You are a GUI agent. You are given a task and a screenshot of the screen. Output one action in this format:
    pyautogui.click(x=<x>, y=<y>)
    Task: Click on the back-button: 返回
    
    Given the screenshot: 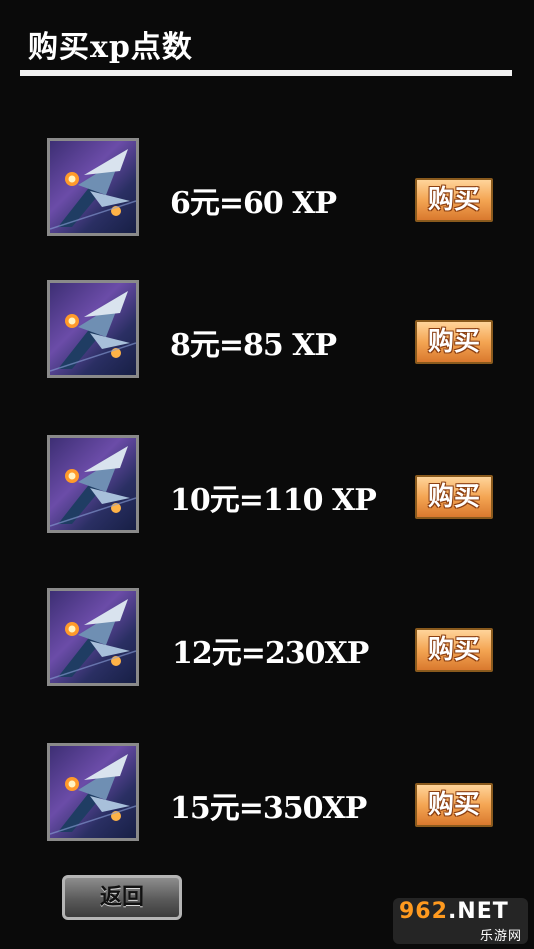 What is the action you would take?
    pyautogui.click(x=122, y=897)
    